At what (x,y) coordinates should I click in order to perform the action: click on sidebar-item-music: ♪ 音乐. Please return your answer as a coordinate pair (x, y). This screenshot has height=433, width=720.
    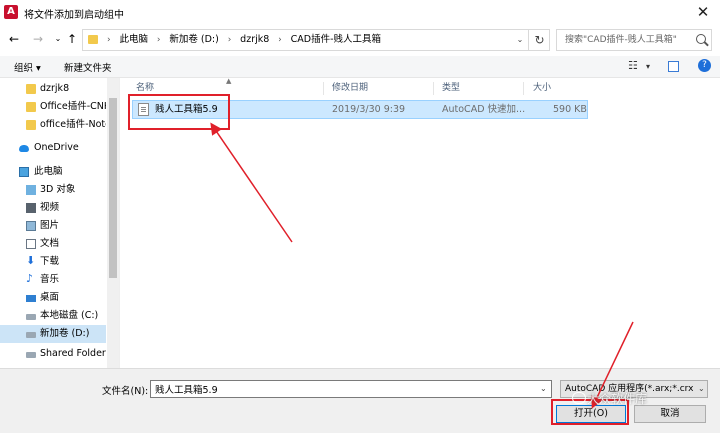
    Looking at the image, I should click on (53, 280).